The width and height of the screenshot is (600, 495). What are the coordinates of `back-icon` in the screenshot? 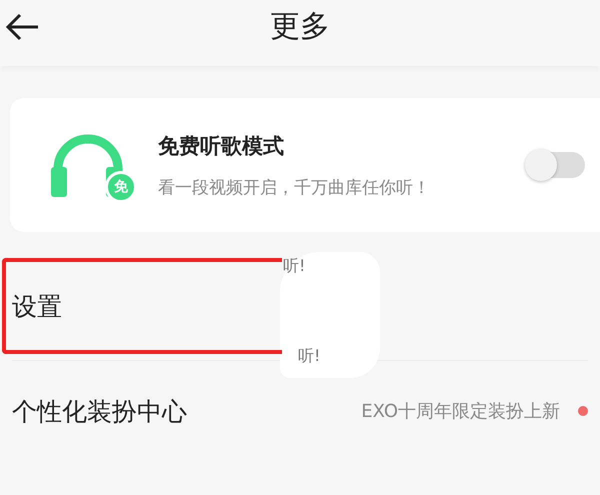 It's located at (22, 27).